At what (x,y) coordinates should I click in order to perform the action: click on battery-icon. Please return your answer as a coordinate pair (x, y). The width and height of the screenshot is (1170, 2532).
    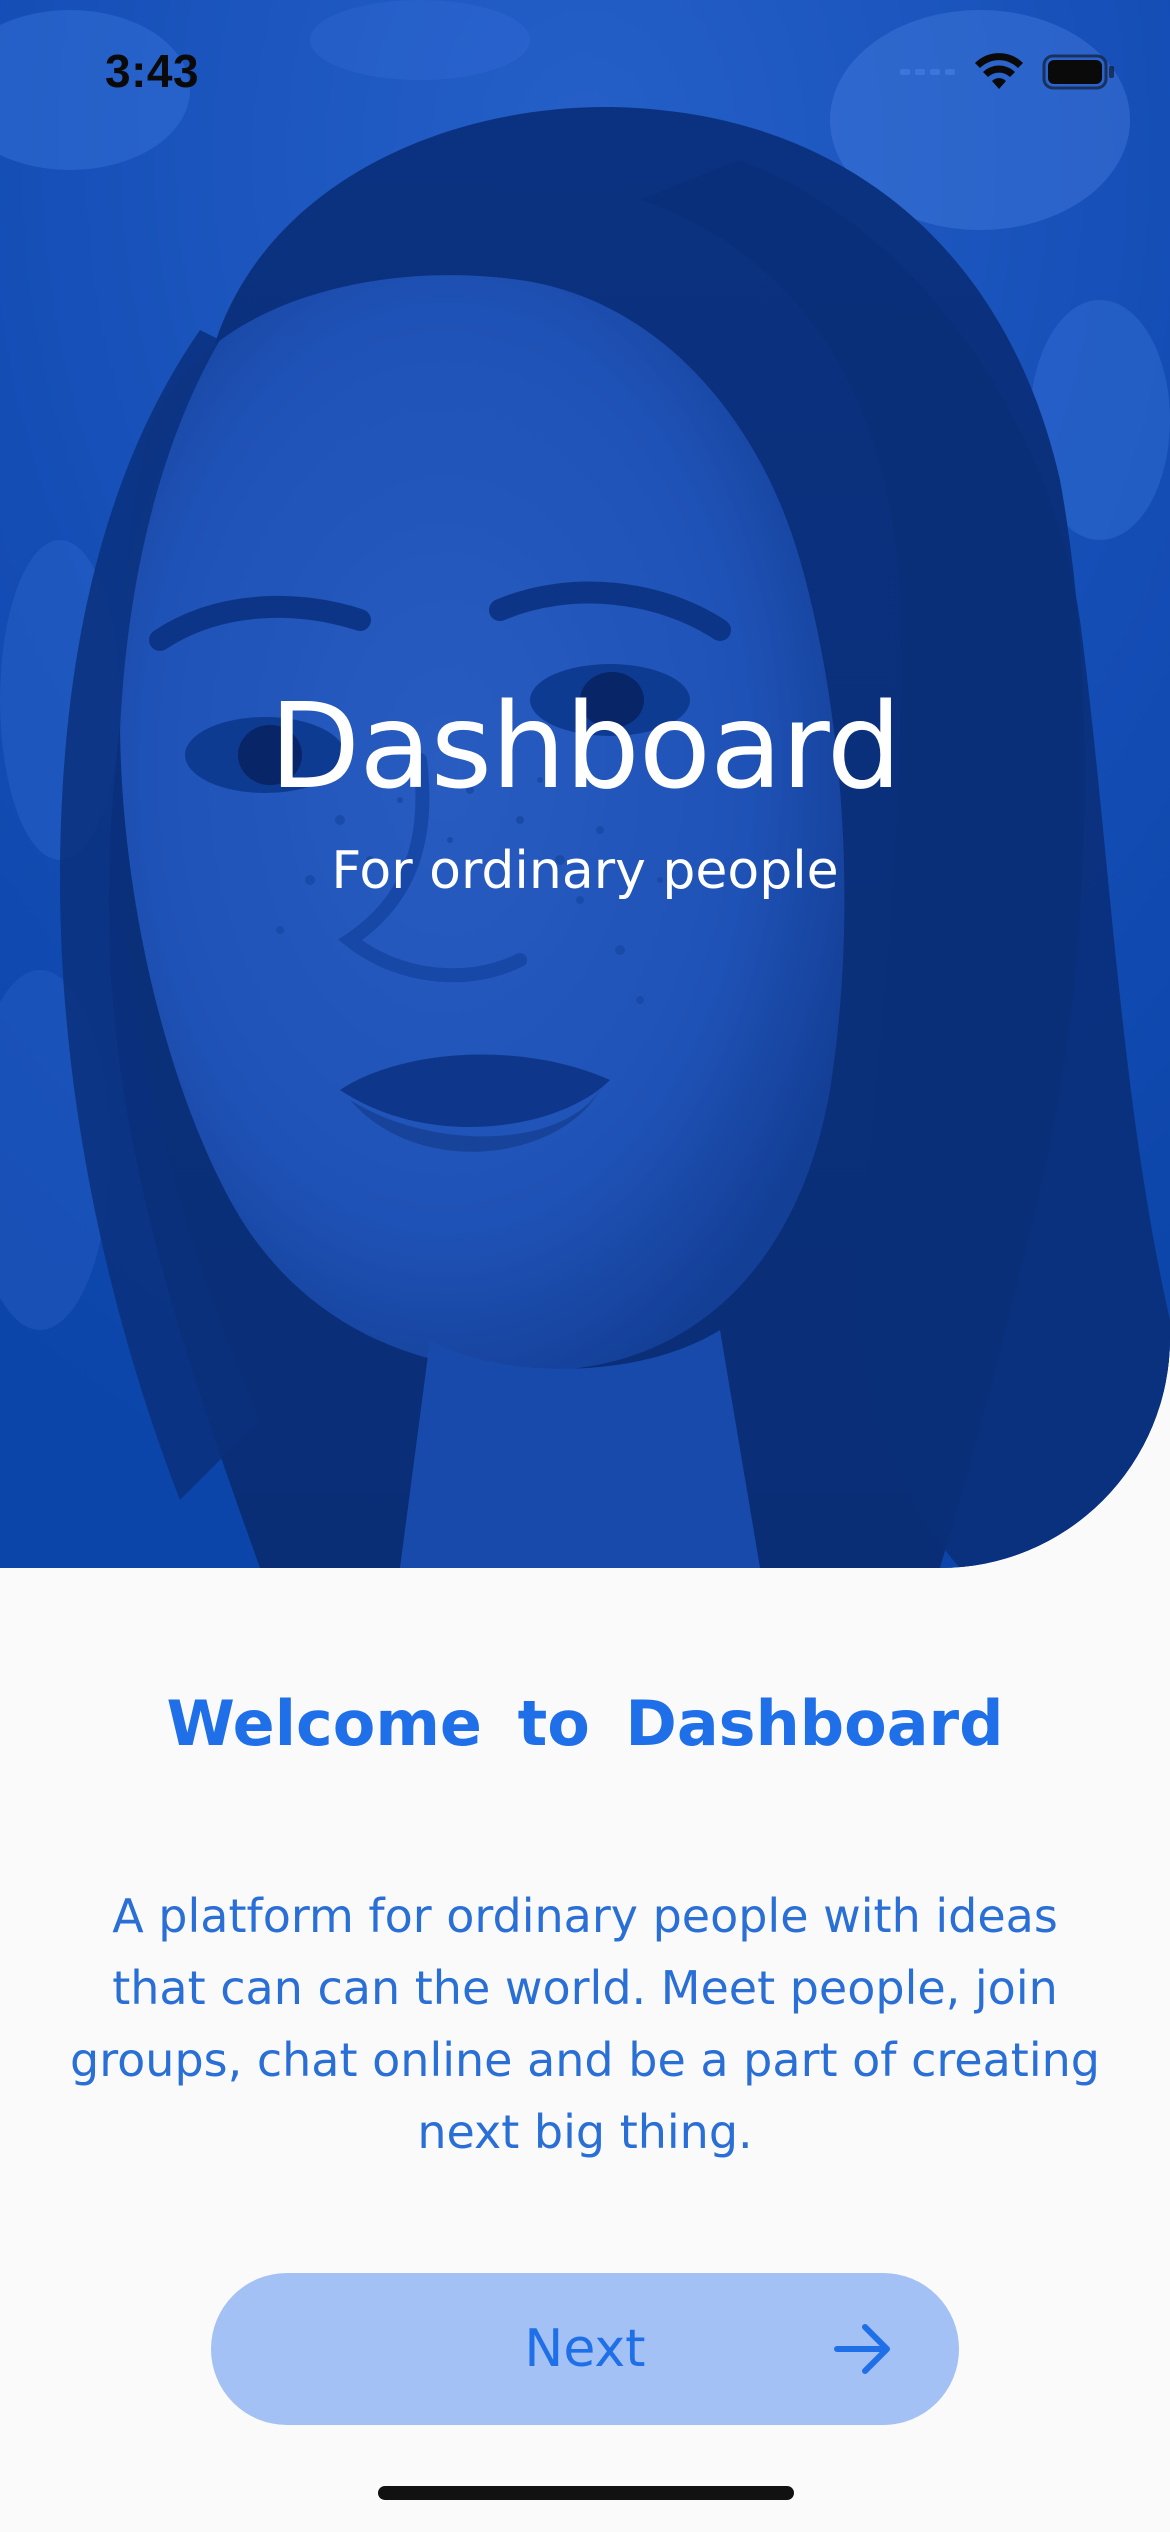
    Looking at the image, I should click on (1078, 72).